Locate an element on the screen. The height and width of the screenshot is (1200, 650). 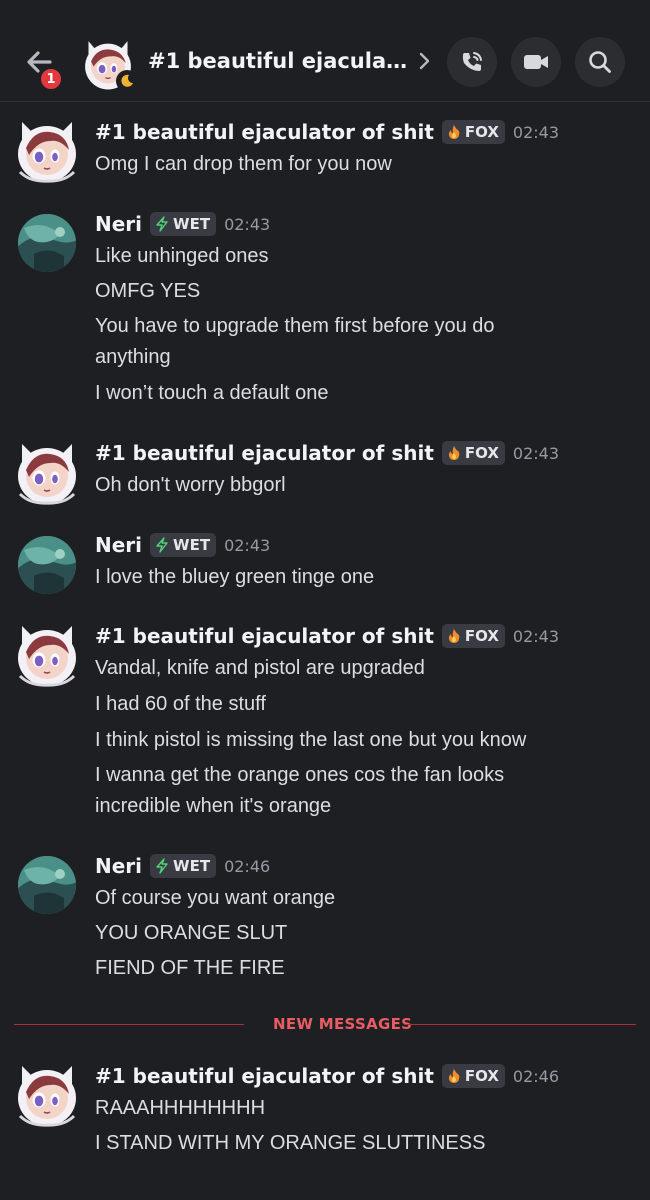
message-text: YOU ORANGE SLUT is located at coordinates (355, 933).